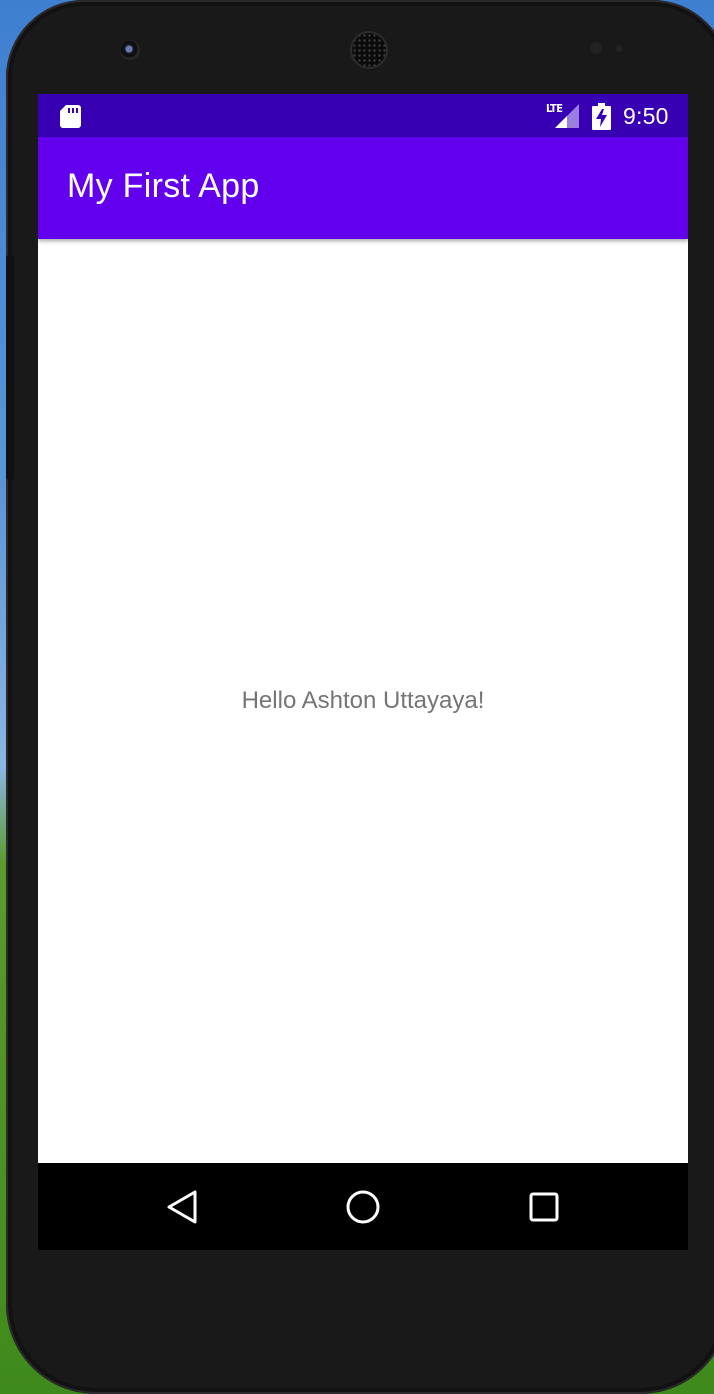 The width and height of the screenshot is (714, 1394). I want to click on lte-signal-icon, so click(567, 116).